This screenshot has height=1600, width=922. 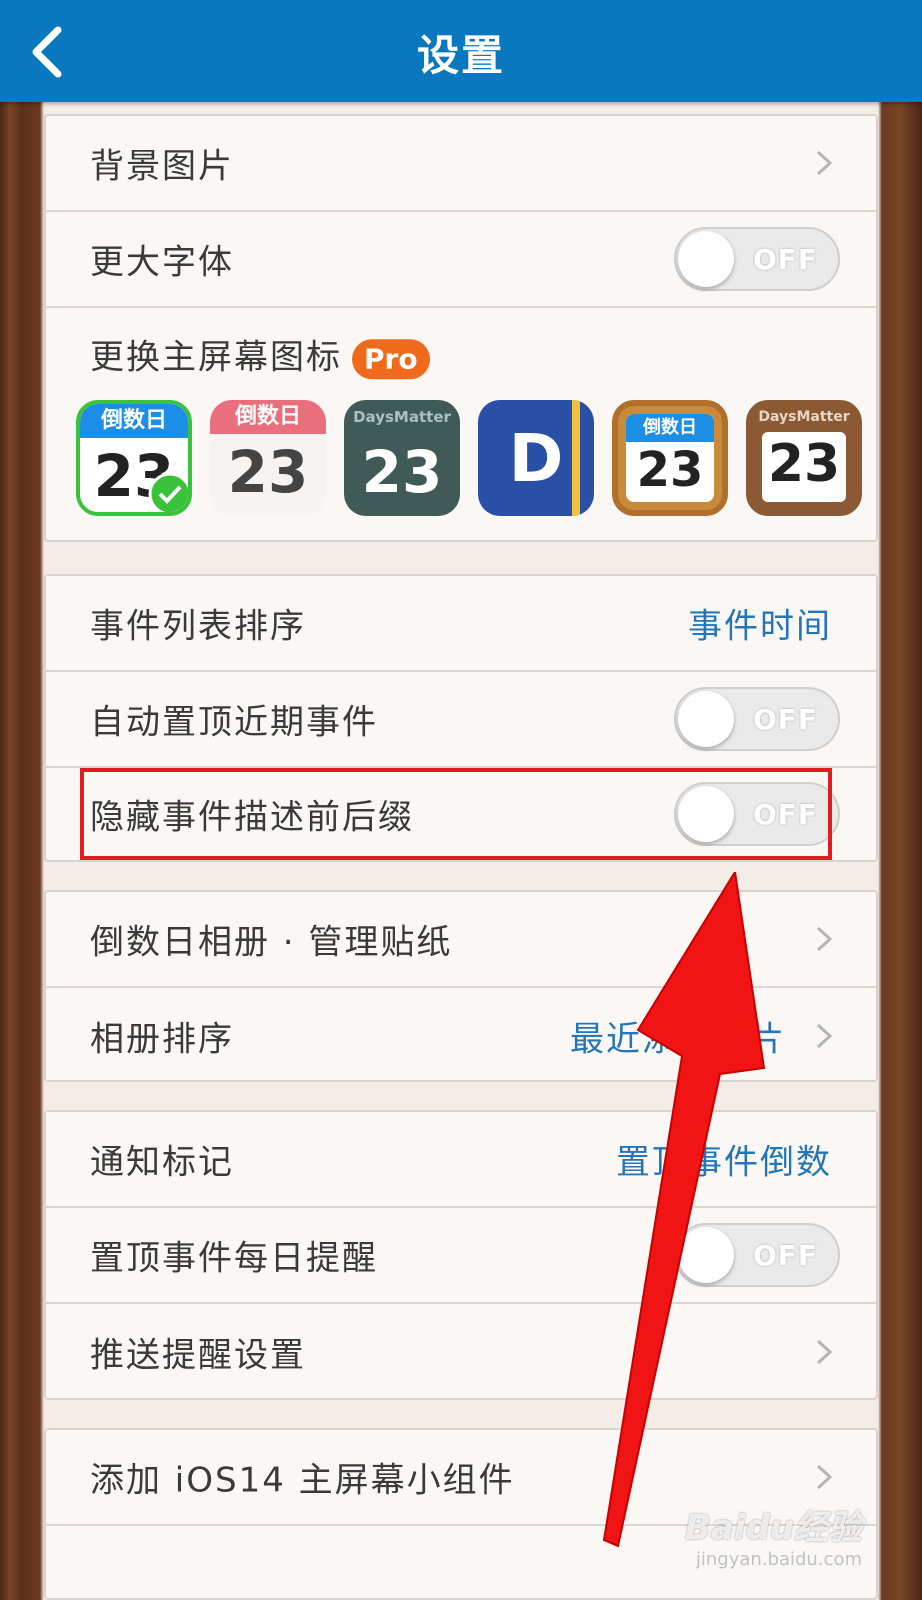 I want to click on icon-card: 23, so click(x=804, y=467).